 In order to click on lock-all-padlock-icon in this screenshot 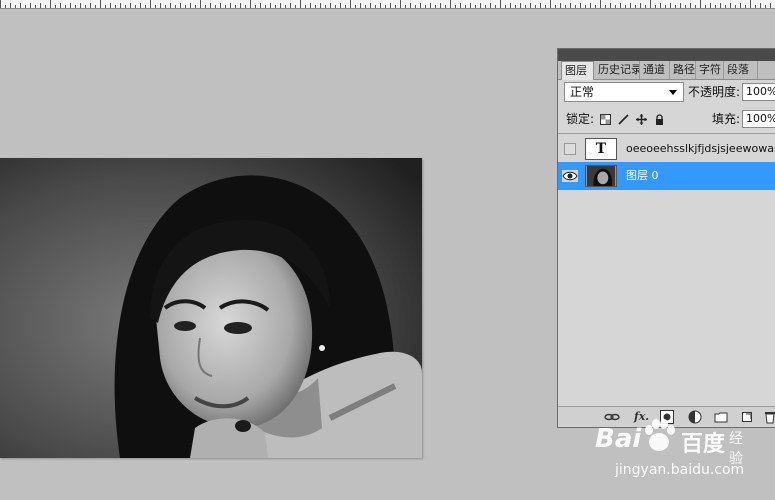, I will do `click(659, 119)`.